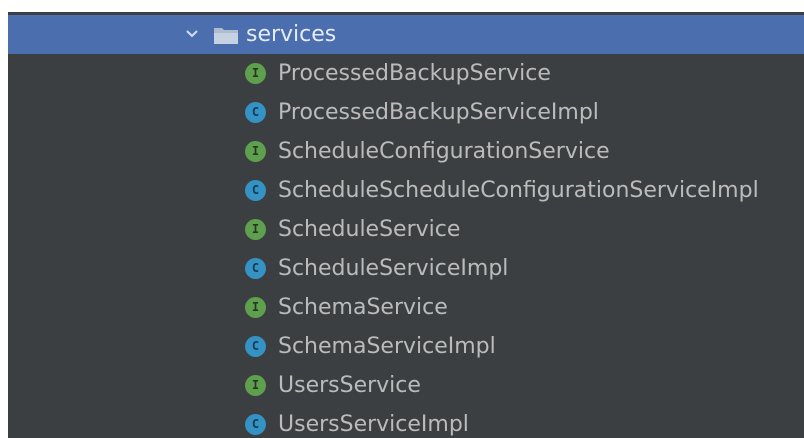  I want to click on tree-item-label: ScheduleServiceImpl, so click(393, 268).